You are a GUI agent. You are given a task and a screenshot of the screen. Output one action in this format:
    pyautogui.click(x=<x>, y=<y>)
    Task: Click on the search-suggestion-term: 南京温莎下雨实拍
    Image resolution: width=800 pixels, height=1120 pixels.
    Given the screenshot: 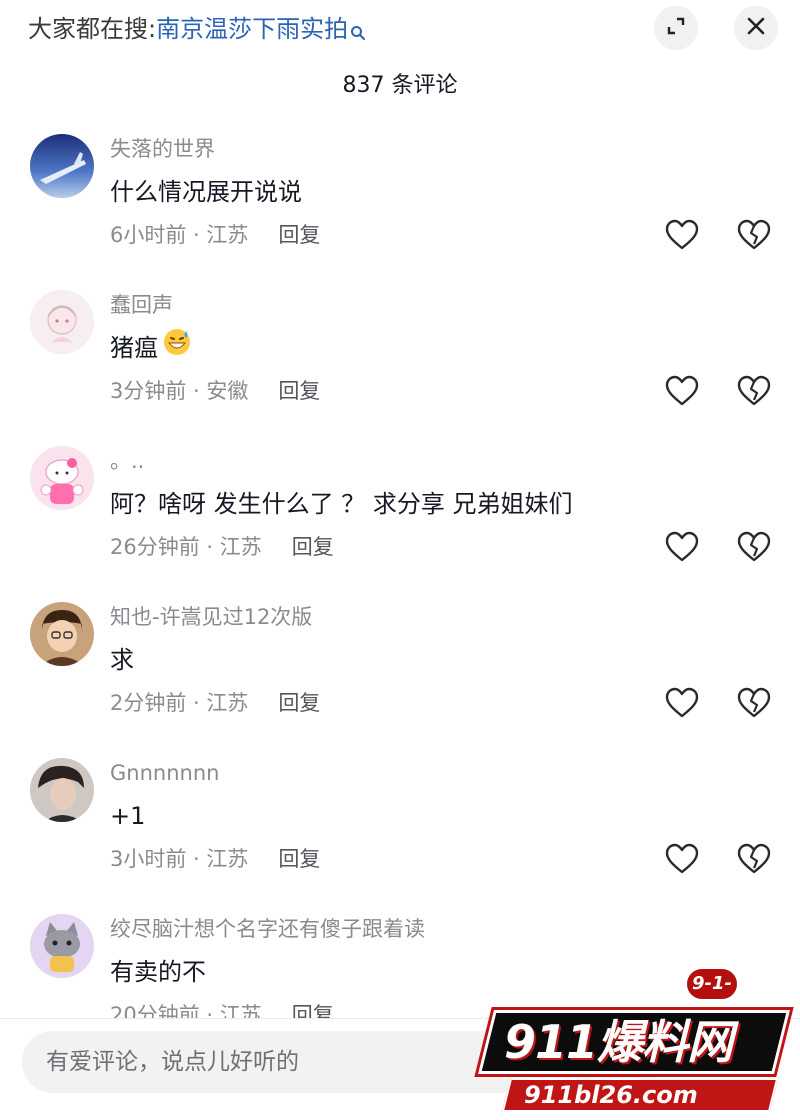 What is the action you would take?
    pyautogui.click(x=252, y=29)
    